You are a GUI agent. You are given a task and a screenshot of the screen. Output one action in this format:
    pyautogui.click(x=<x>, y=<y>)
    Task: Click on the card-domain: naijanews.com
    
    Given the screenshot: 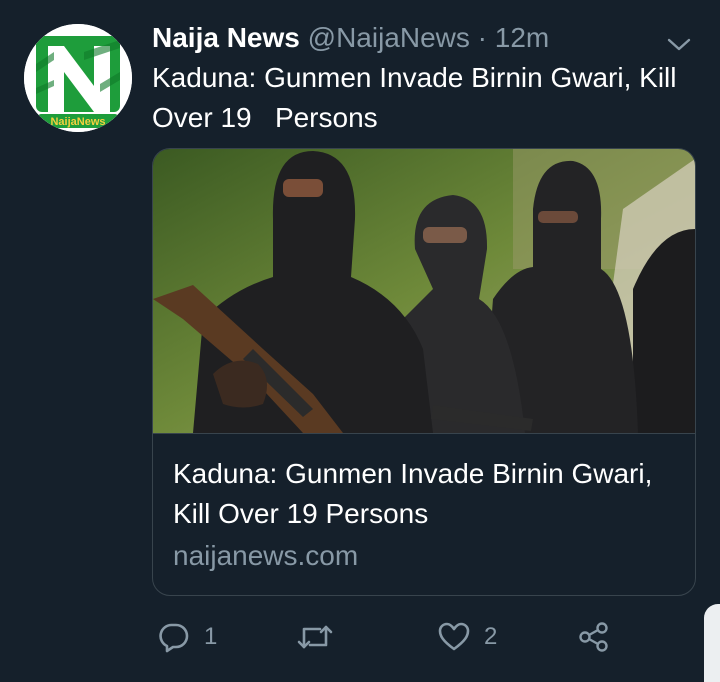 What is the action you would take?
    pyautogui.click(x=266, y=555)
    